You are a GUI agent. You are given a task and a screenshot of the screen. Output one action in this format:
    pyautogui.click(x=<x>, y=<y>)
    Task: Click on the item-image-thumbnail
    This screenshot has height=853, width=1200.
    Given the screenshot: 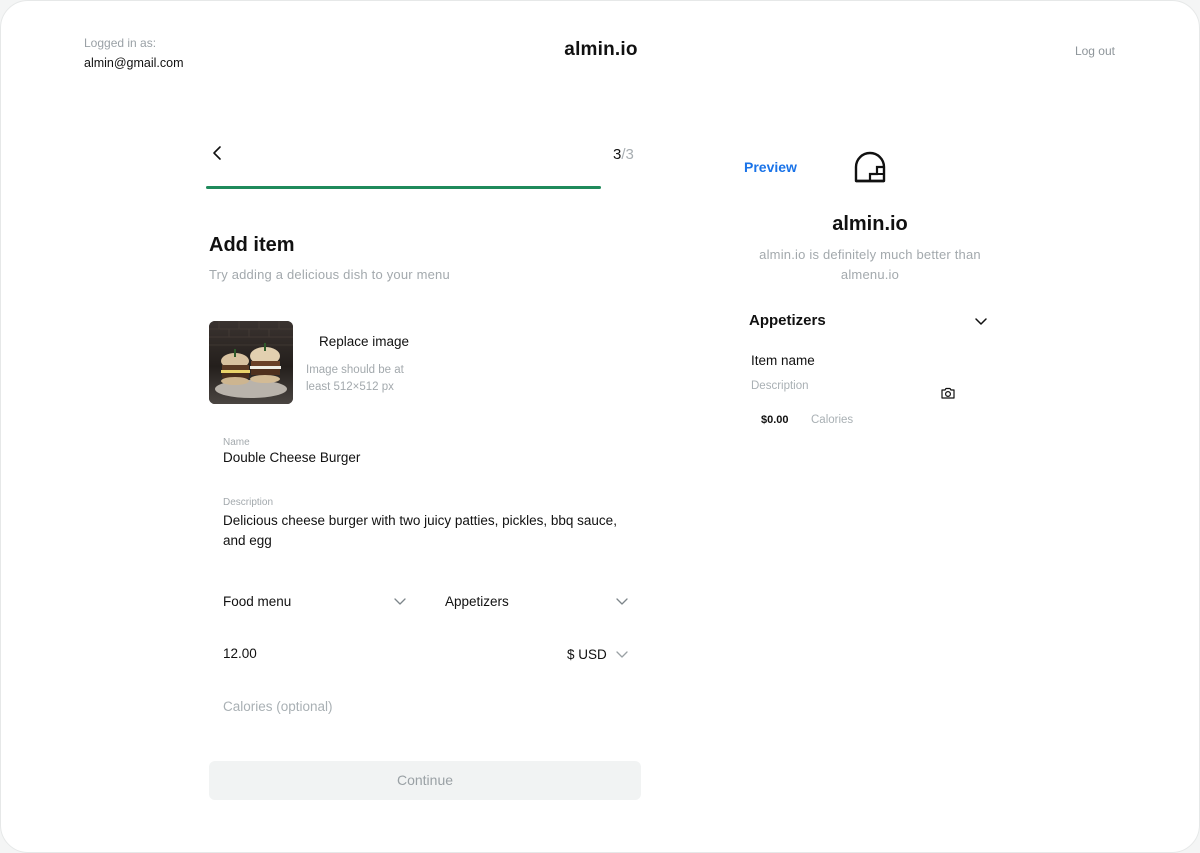 What is the action you would take?
    pyautogui.click(x=251, y=362)
    